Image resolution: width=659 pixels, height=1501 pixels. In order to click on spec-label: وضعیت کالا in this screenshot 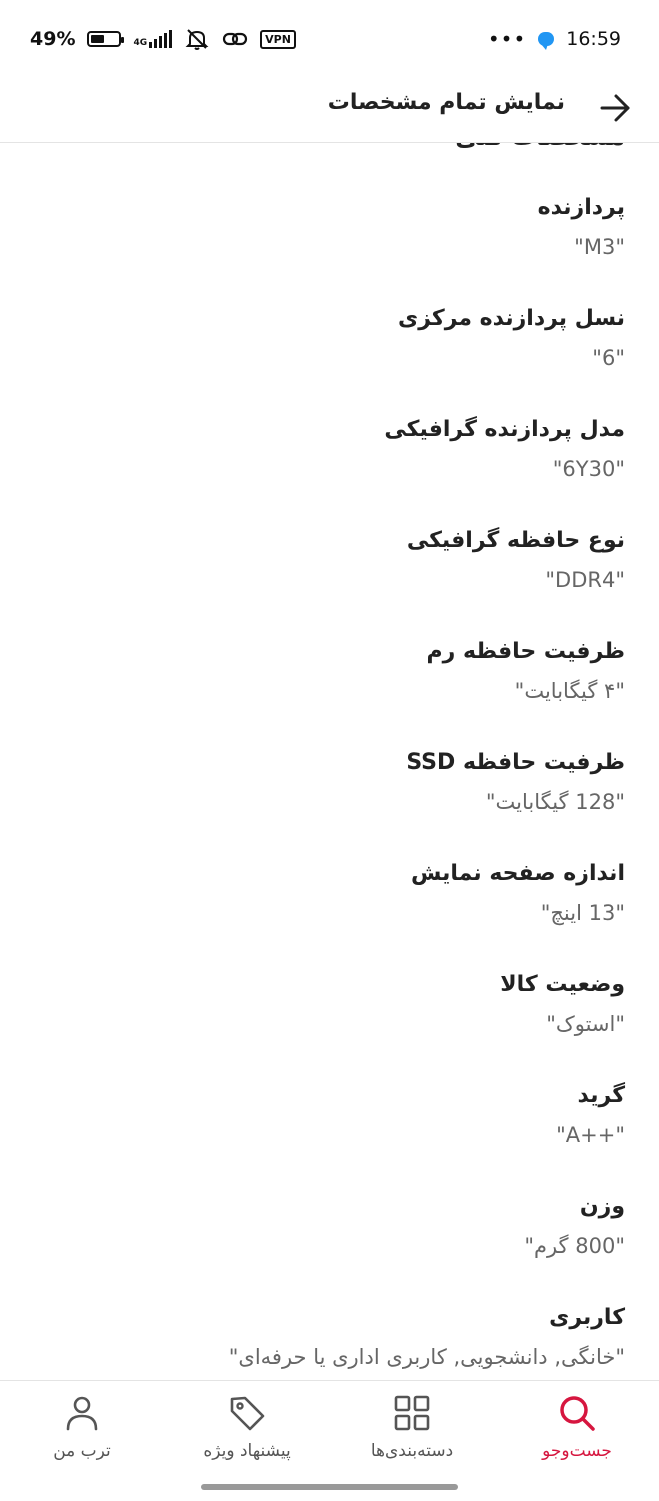, I will do `click(562, 984)`.